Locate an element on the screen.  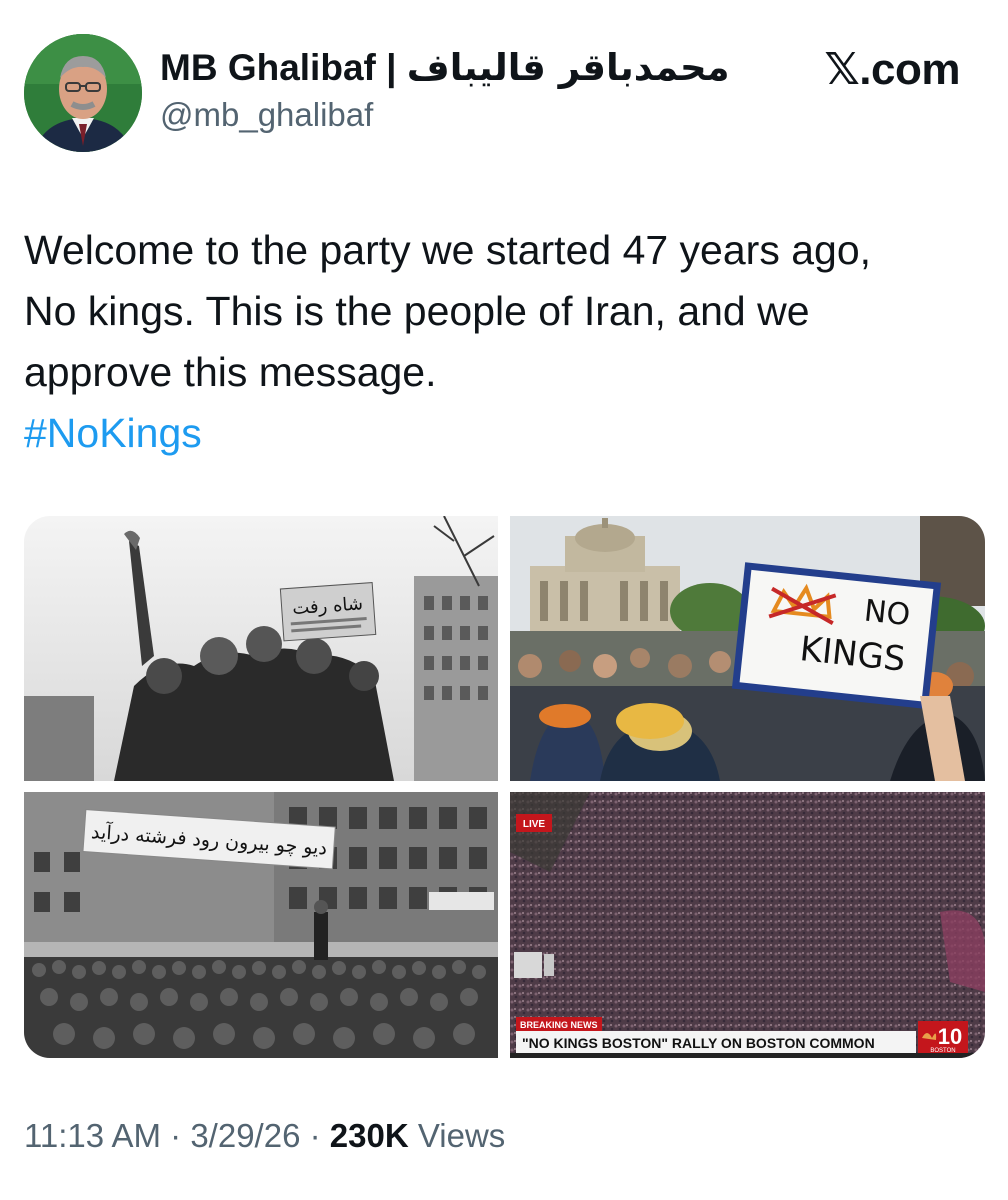
media-photo-1979-protest: شاه رفت is located at coordinates (261, 648).